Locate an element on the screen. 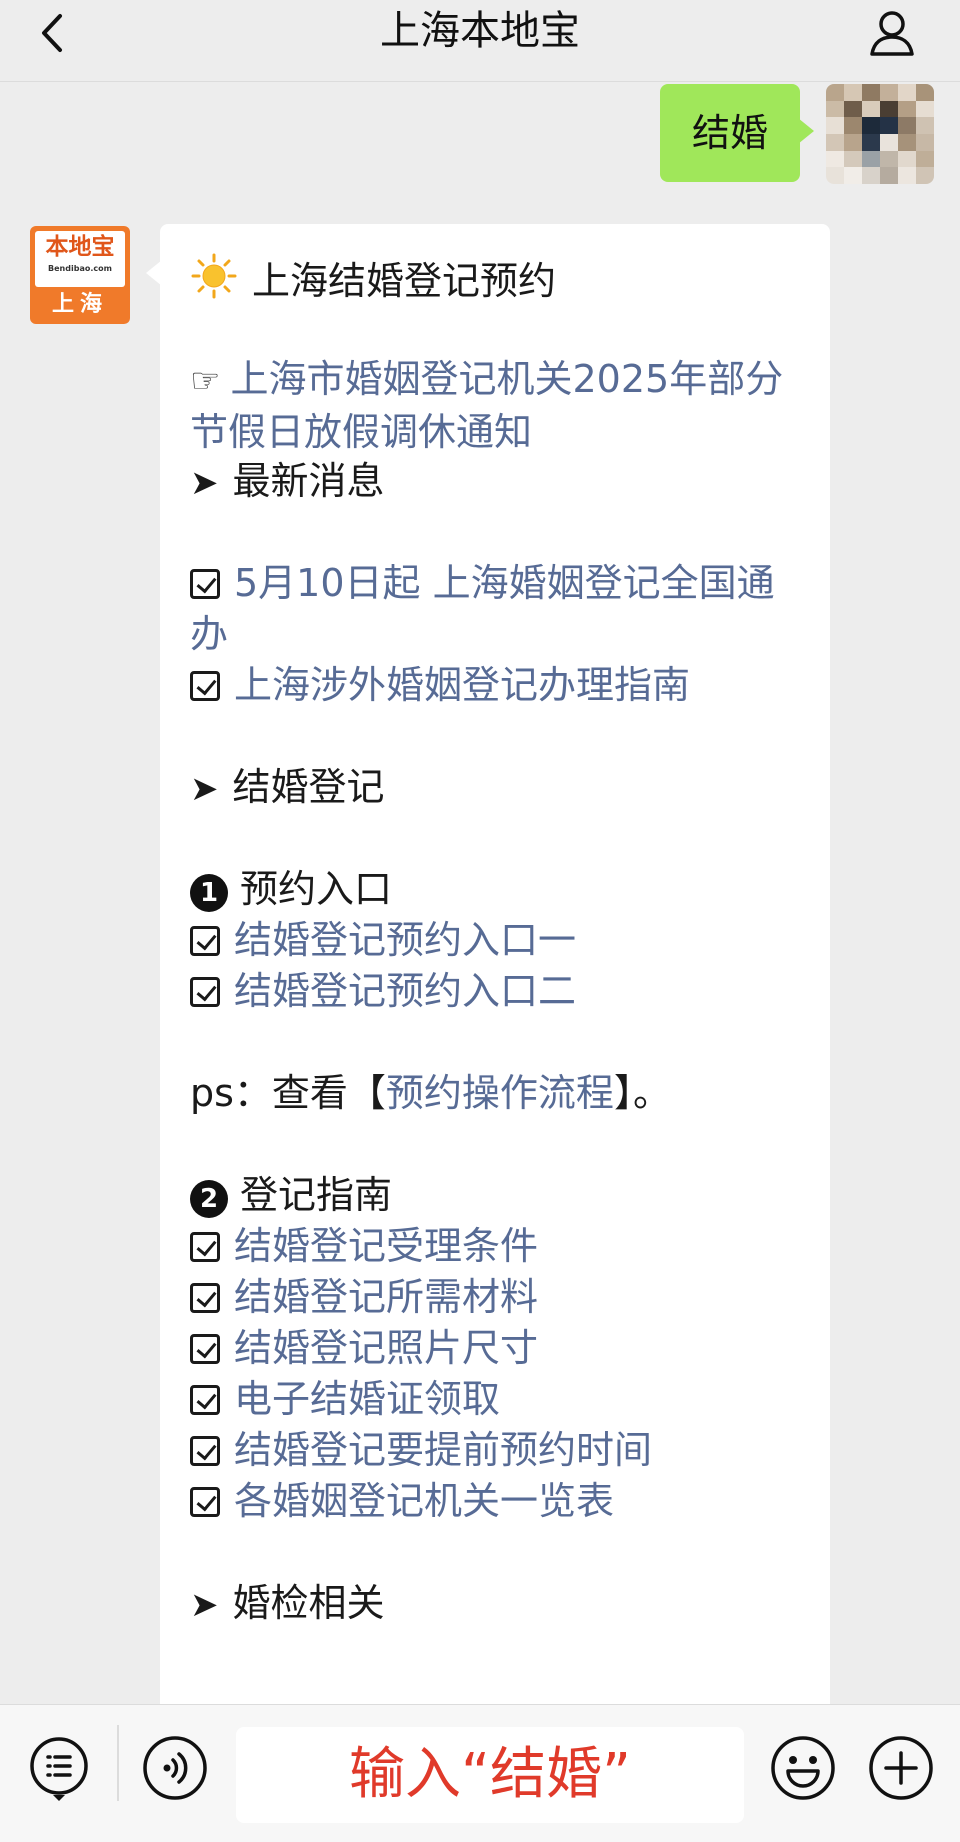 This screenshot has height=1842, width=960. top-nav-bar: 上海本地宝 is located at coordinates (480, 41).